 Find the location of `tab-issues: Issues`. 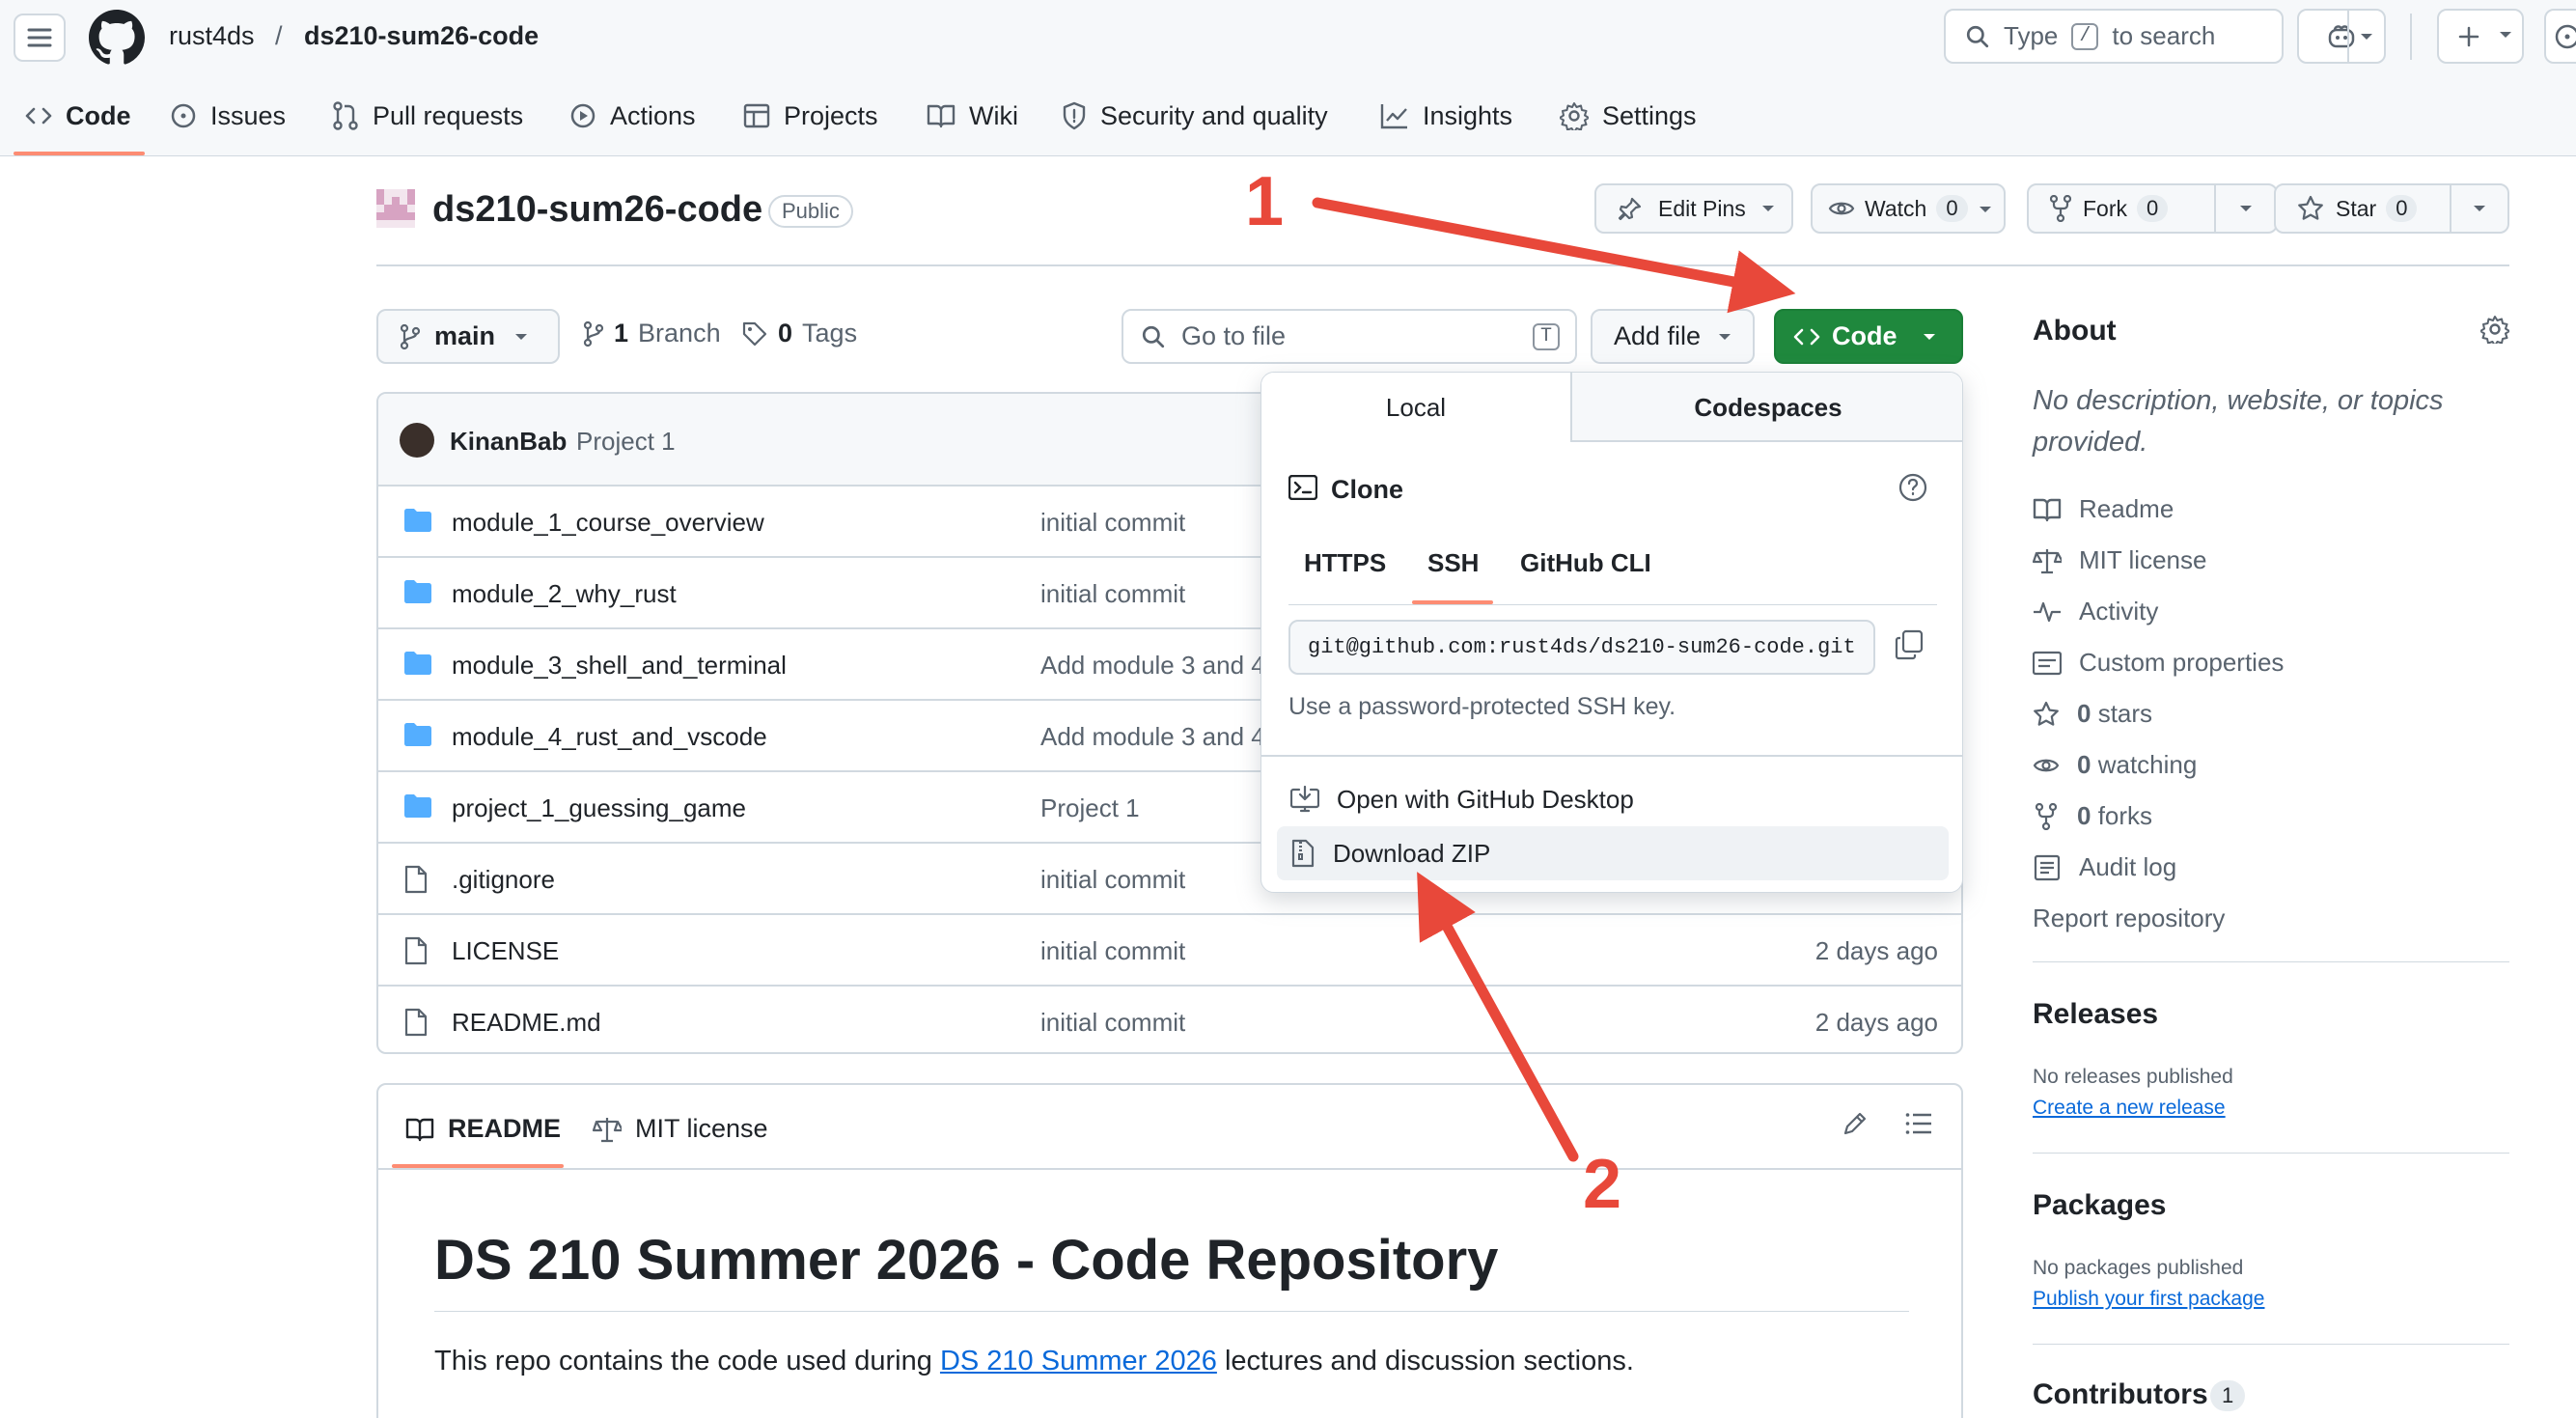

tab-issues: Issues is located at coordinates (228, 116).